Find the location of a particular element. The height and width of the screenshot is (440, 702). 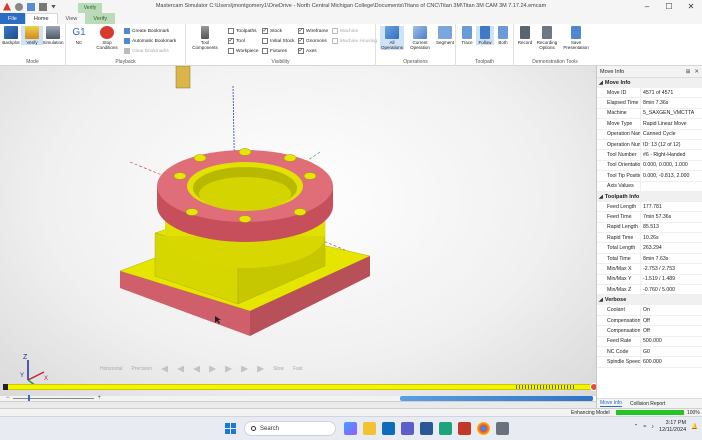

panel-close-icon: ✕ is located at coordinates (696, 72).